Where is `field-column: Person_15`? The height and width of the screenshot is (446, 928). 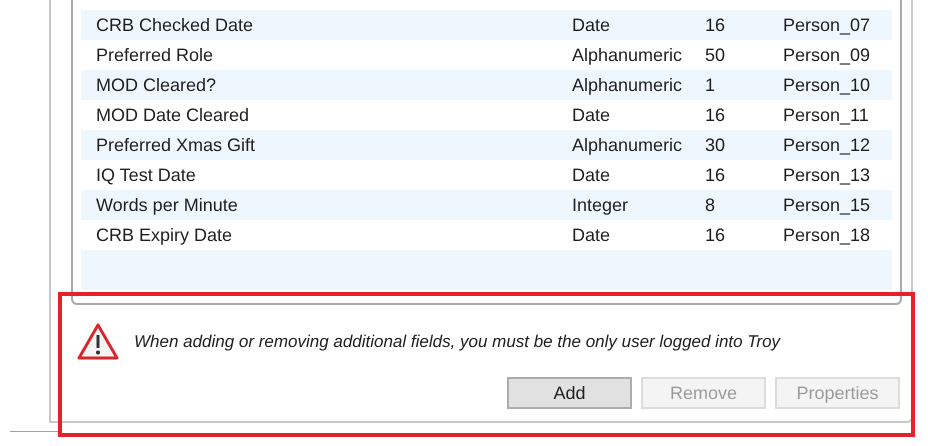 field-column: Person_15 is located at coordinates (826, 205).